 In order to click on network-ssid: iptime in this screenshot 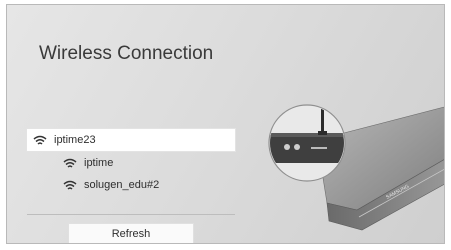, I will do `click(99, 163)`.